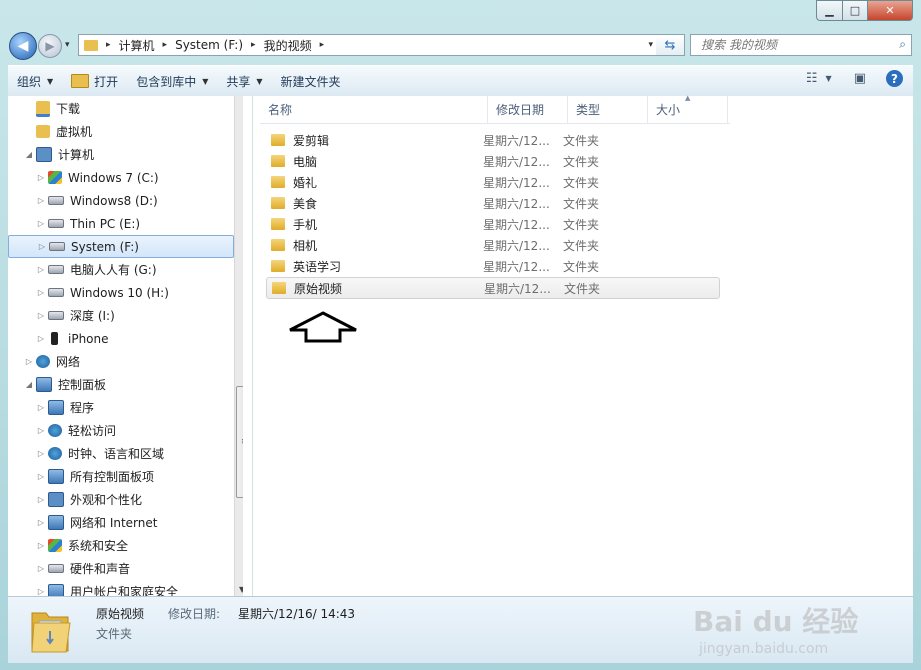  What do you see at coordinates (860, 78) in the screenshot?
I see `preview-pane-icon: ▣` at bounding box center [860, 78].